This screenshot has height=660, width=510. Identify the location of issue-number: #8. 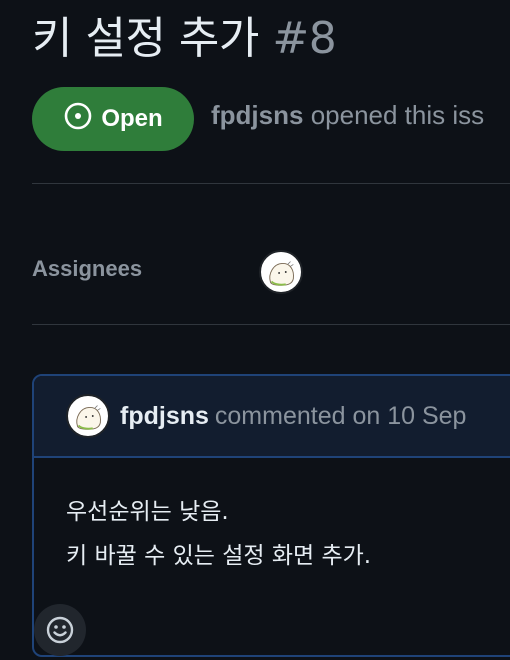
(304, 38).